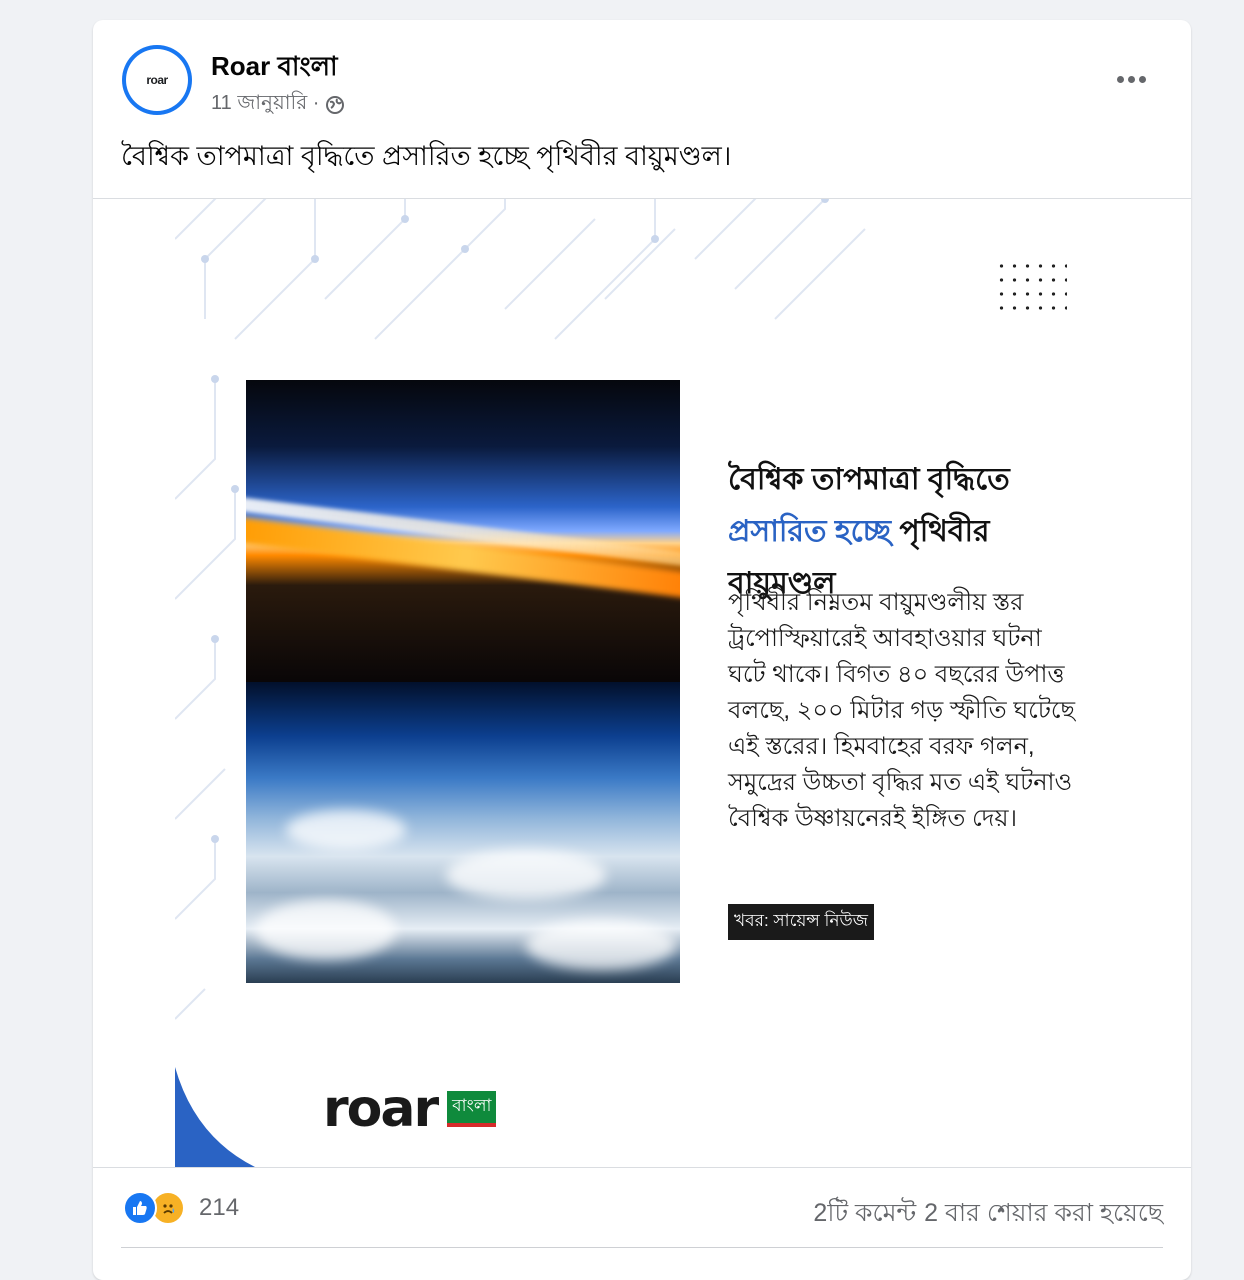  I want to click on poster-source-tag: খবর: সায়েন্স নিউজ, so click(801, 922).